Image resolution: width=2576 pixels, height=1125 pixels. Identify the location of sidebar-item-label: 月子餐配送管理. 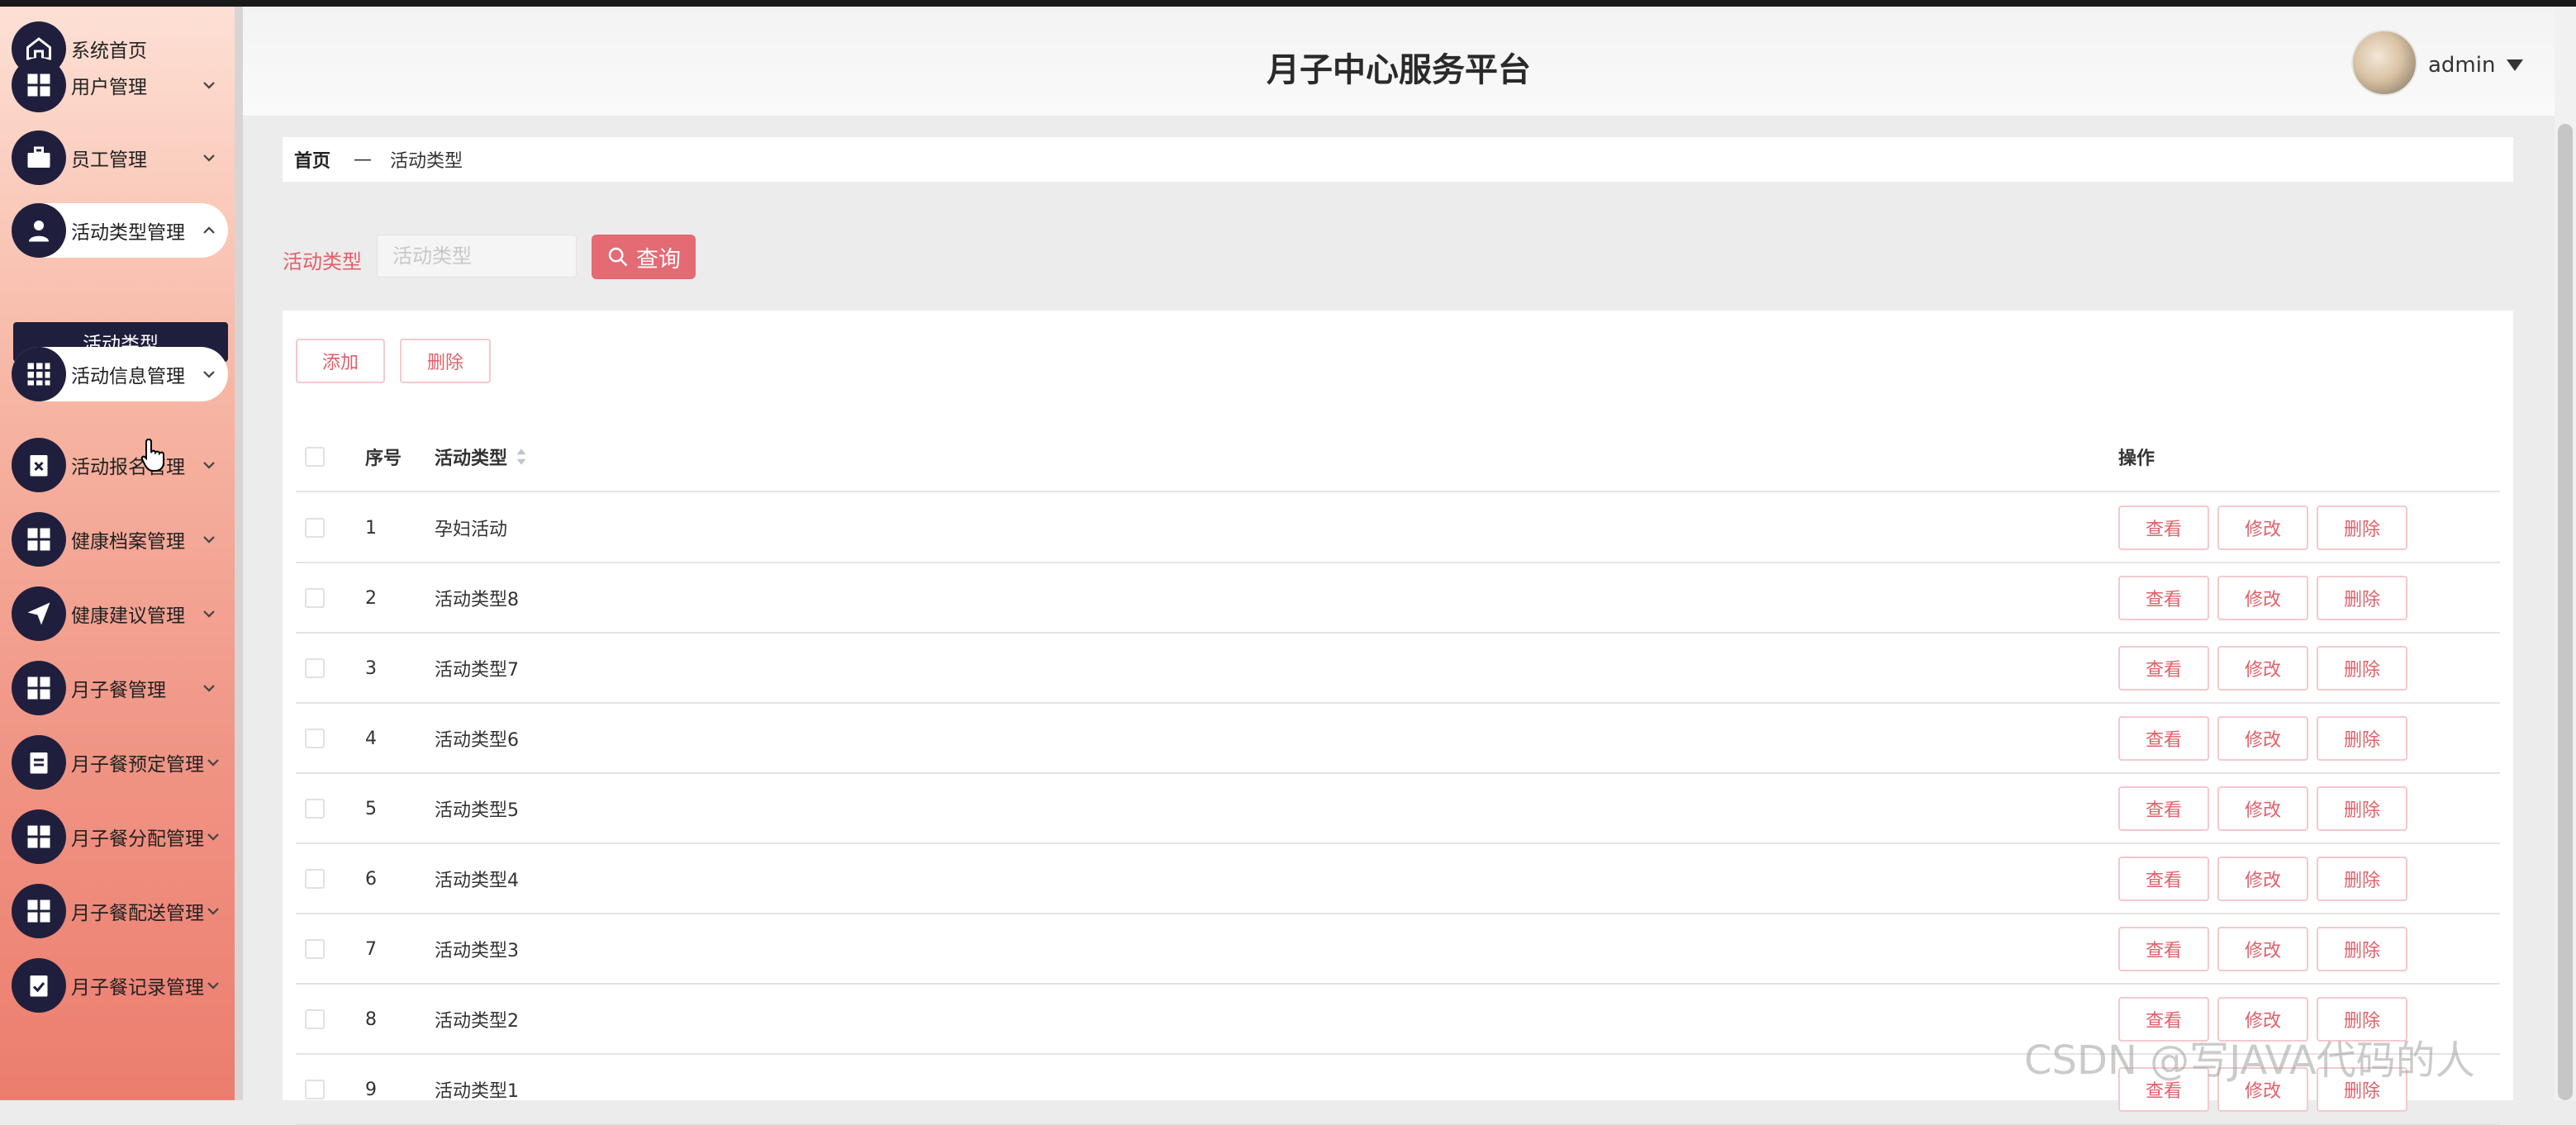
(137, 913).